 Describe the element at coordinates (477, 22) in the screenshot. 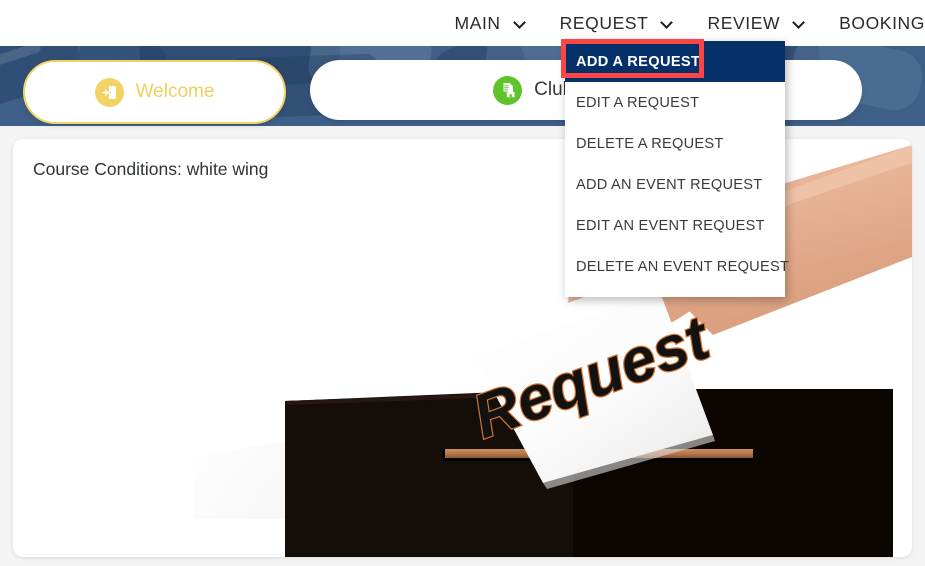

I see `nav-item-main-label: MAIN` at that location.